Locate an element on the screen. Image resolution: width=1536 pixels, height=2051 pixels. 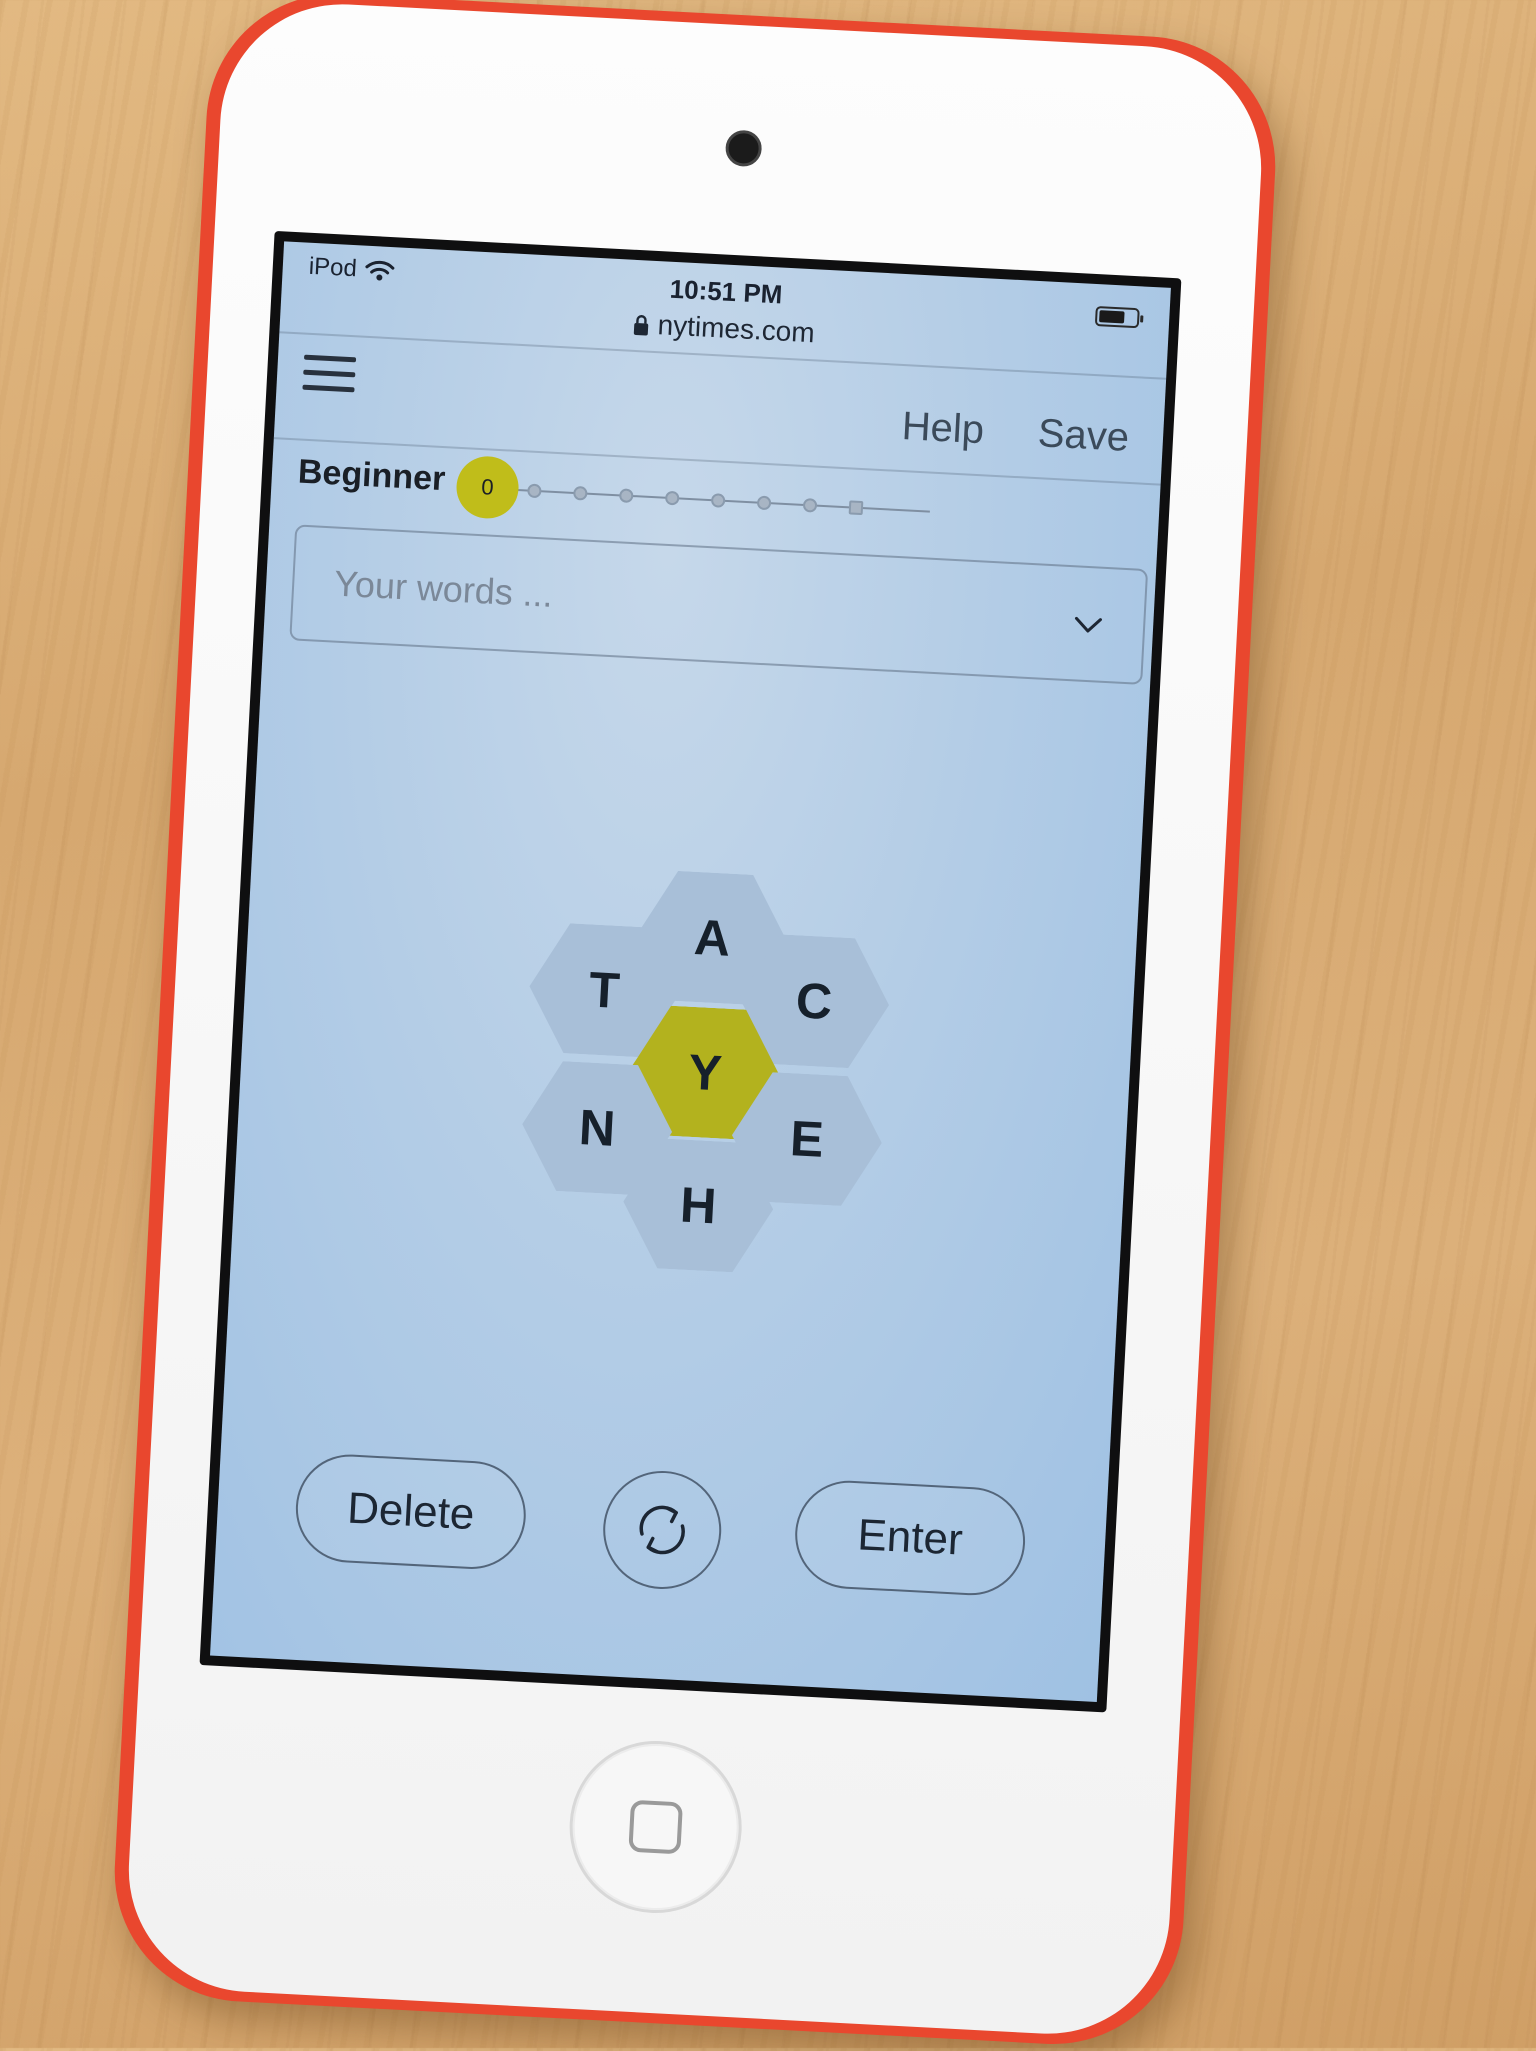
help-link: Help is located at coordinates (943, 428).